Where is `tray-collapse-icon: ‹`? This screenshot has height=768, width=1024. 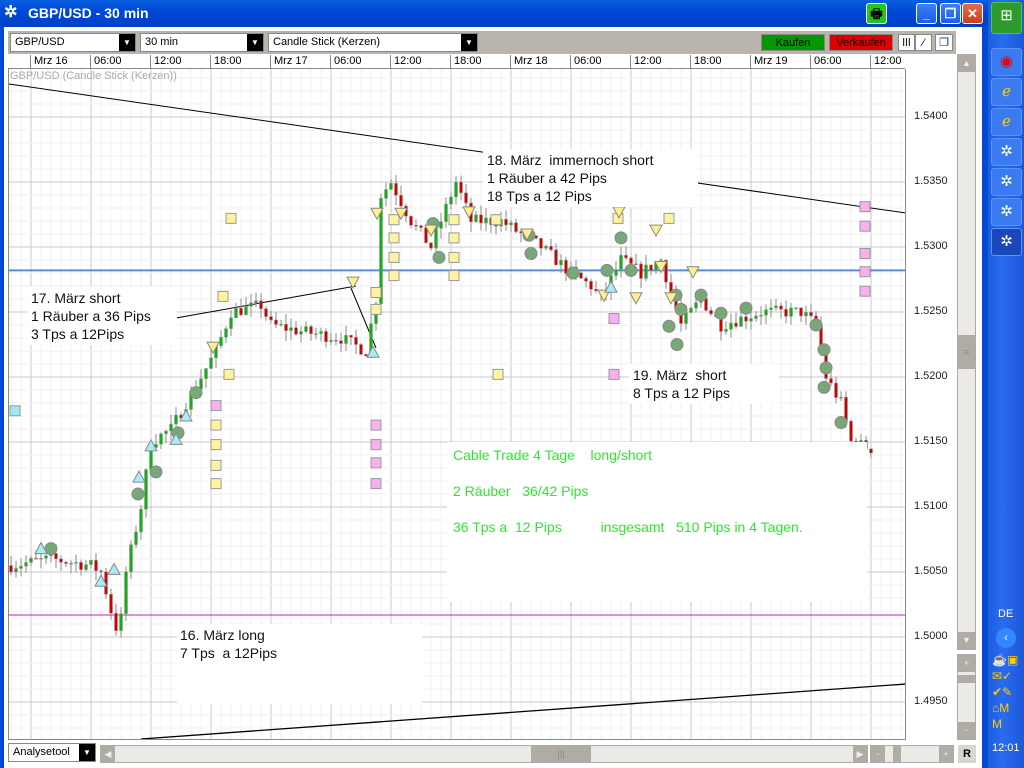 tray-collapse-icon: ‹ is located at coordinates (1006, 638).